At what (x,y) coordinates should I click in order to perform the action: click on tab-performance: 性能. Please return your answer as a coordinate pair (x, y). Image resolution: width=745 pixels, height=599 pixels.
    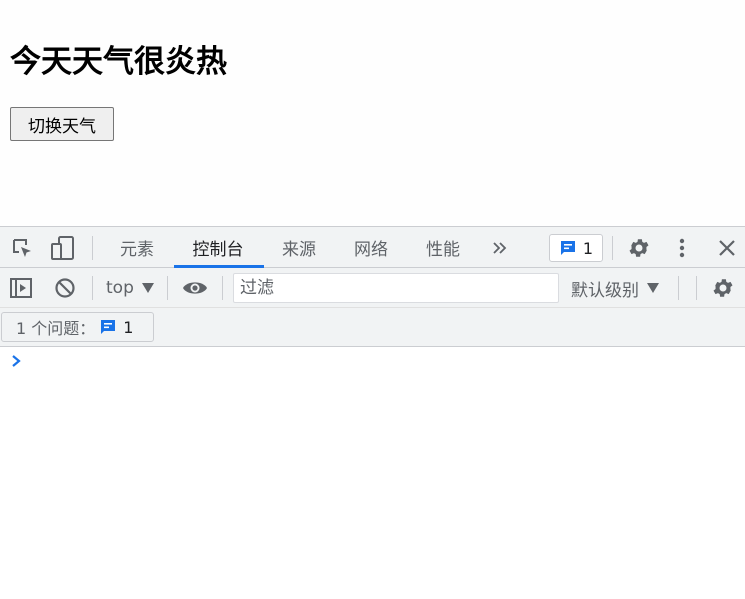
    Looking at the image, I should click on (443, 247).